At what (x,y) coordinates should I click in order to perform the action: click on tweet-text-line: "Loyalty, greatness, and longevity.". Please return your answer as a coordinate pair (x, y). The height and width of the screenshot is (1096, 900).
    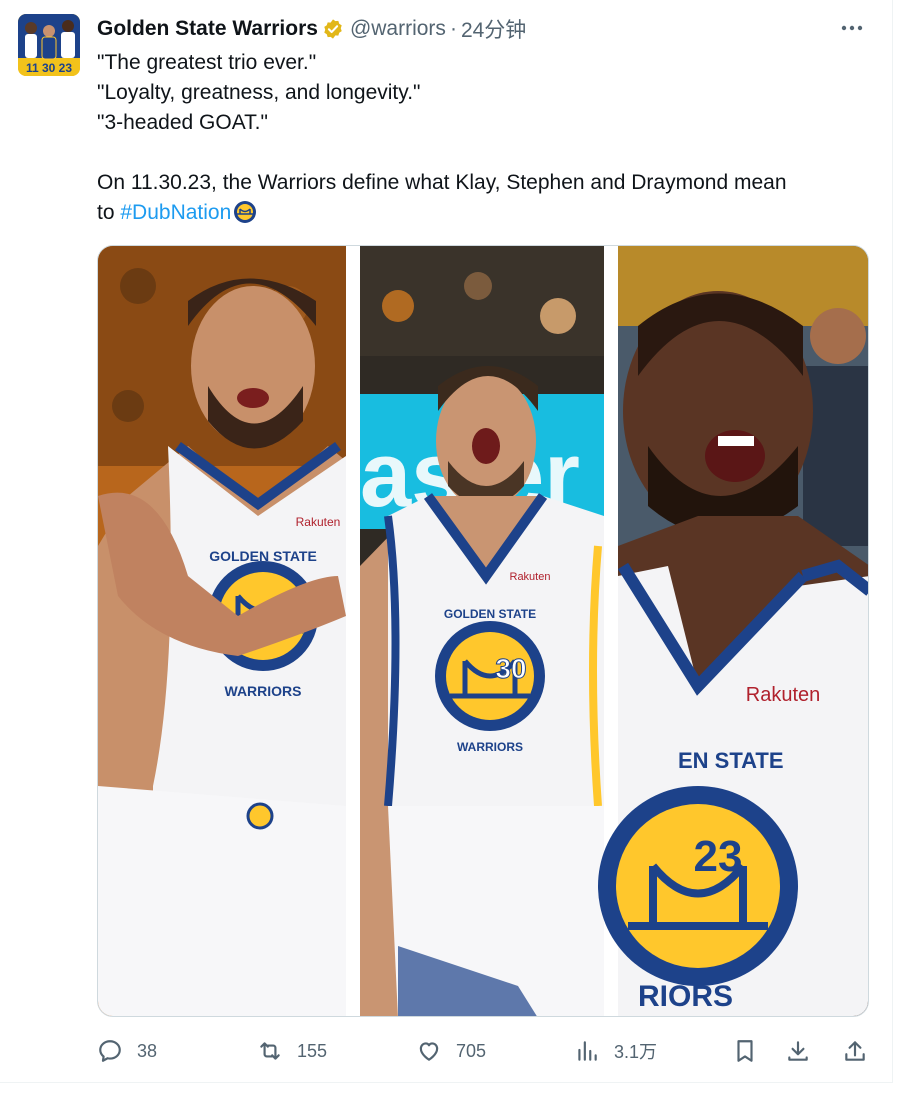
    Looking at the image, I should click on (259, 92).